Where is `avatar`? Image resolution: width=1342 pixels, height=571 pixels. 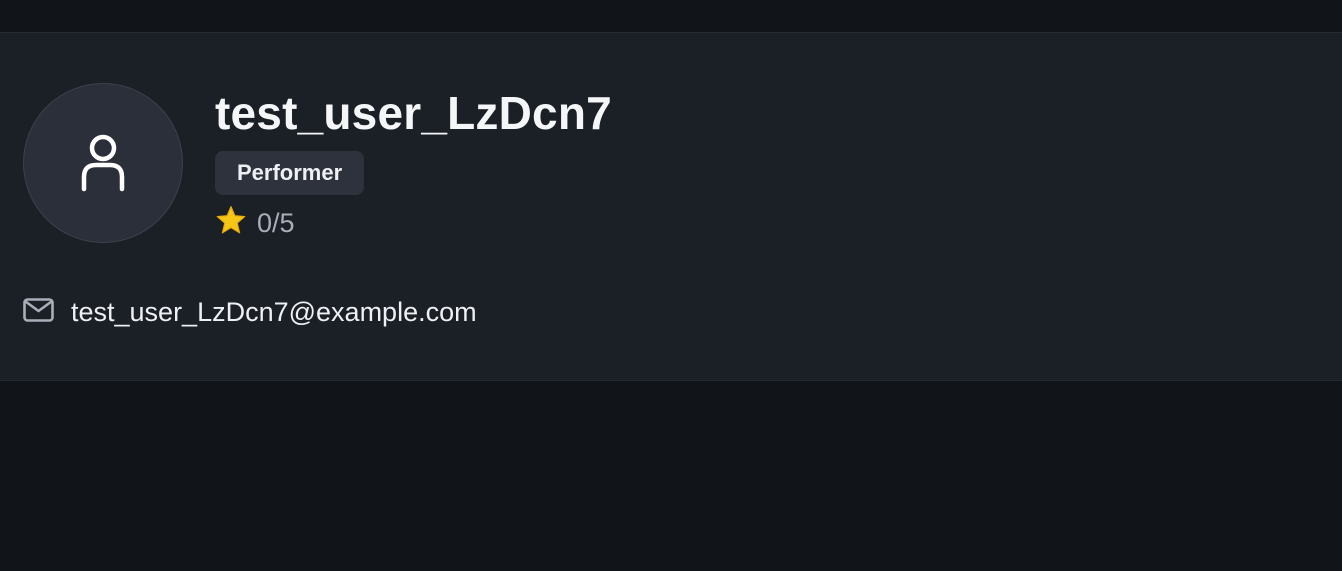
avatar is located at coordinates (103, 163).